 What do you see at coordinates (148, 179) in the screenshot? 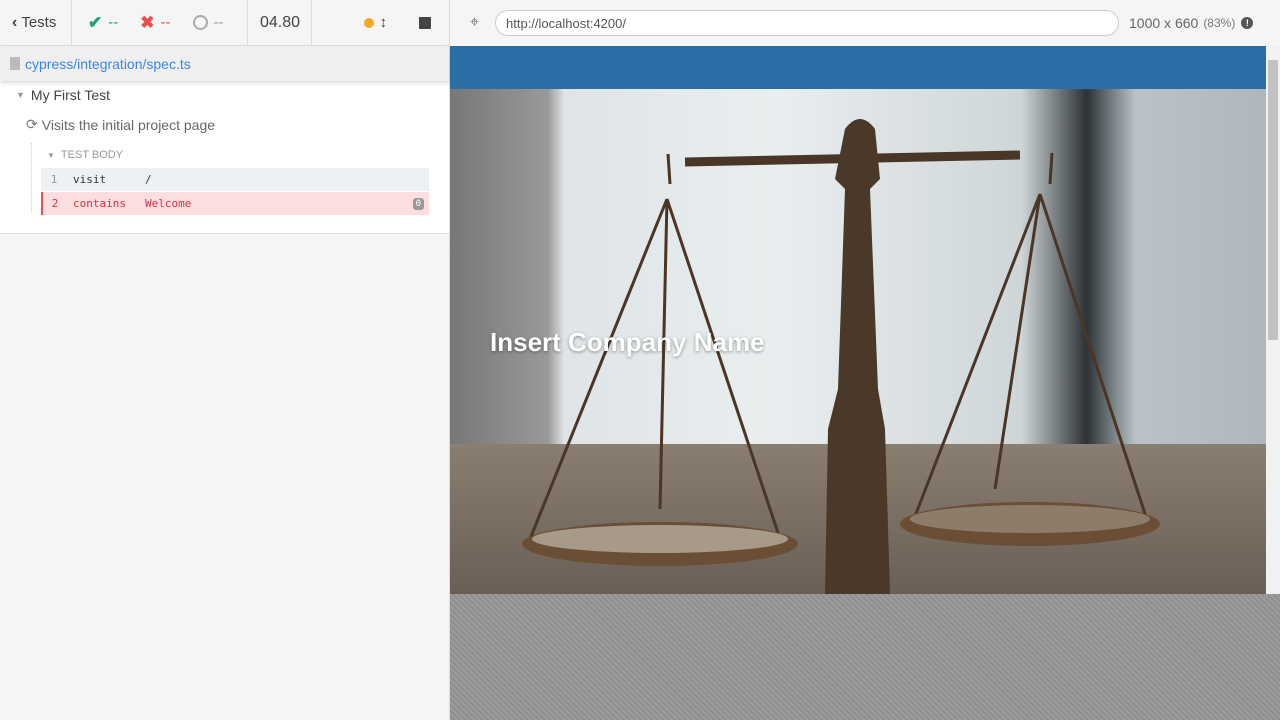
I see `command-message: /` at bounding box center [148, 179].